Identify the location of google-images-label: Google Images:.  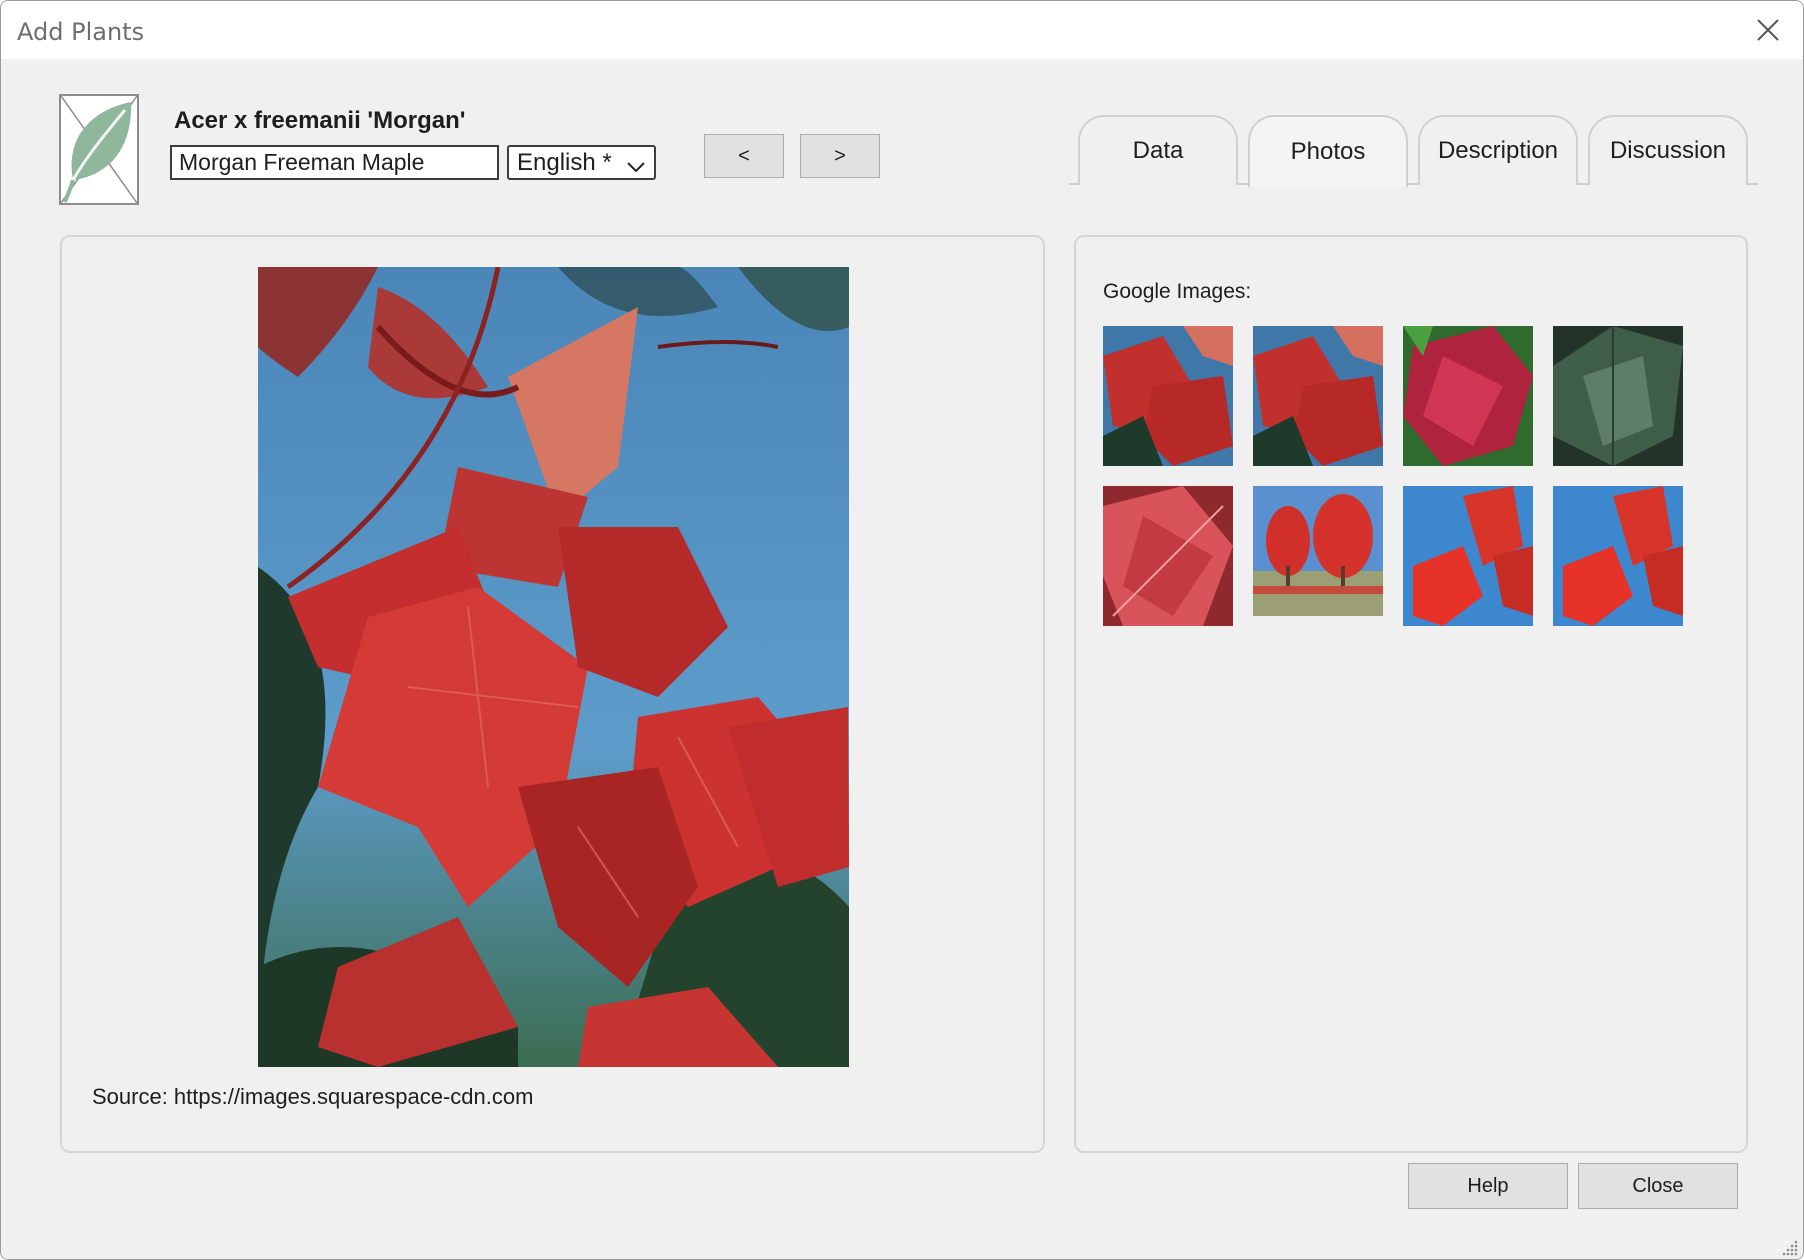
(1177, 291).